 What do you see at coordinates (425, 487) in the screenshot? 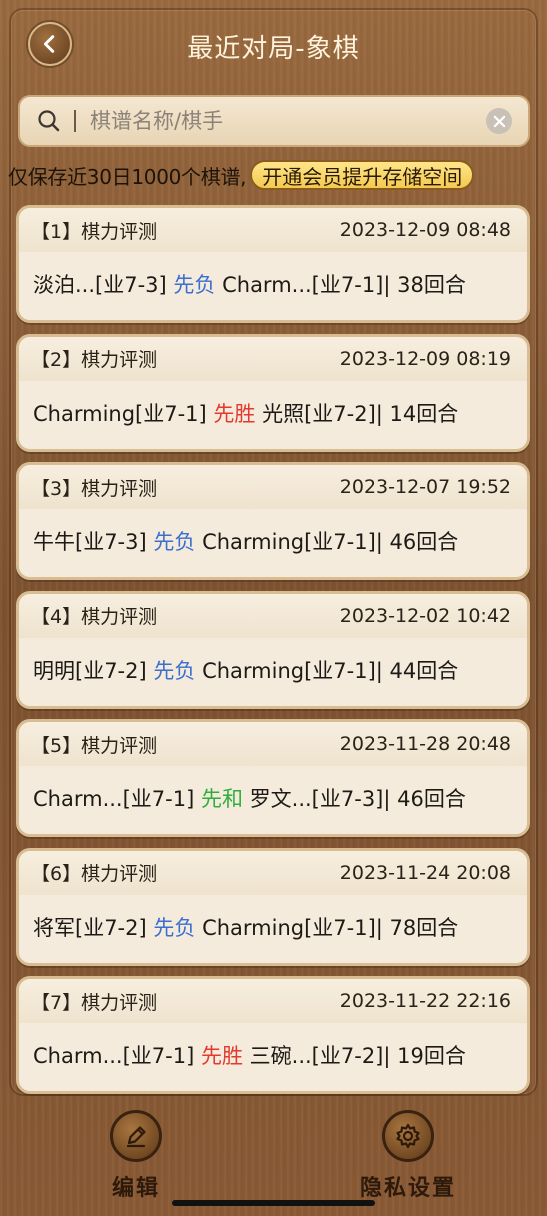
I see `game-time: 2023-12-07 19:52` at bounding box center [425, 487].